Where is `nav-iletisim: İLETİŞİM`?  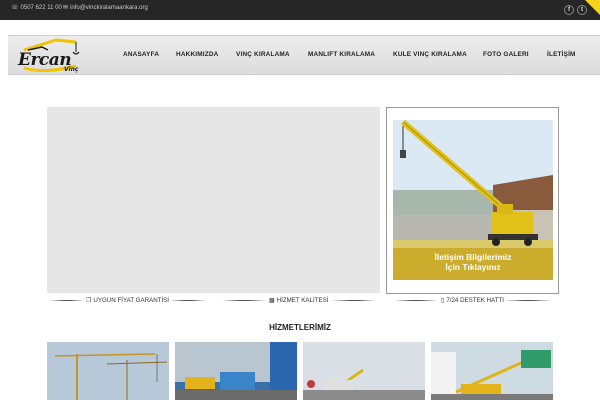 nav-iletisim: İLETİŞİM is located at coordinates (561, 54).